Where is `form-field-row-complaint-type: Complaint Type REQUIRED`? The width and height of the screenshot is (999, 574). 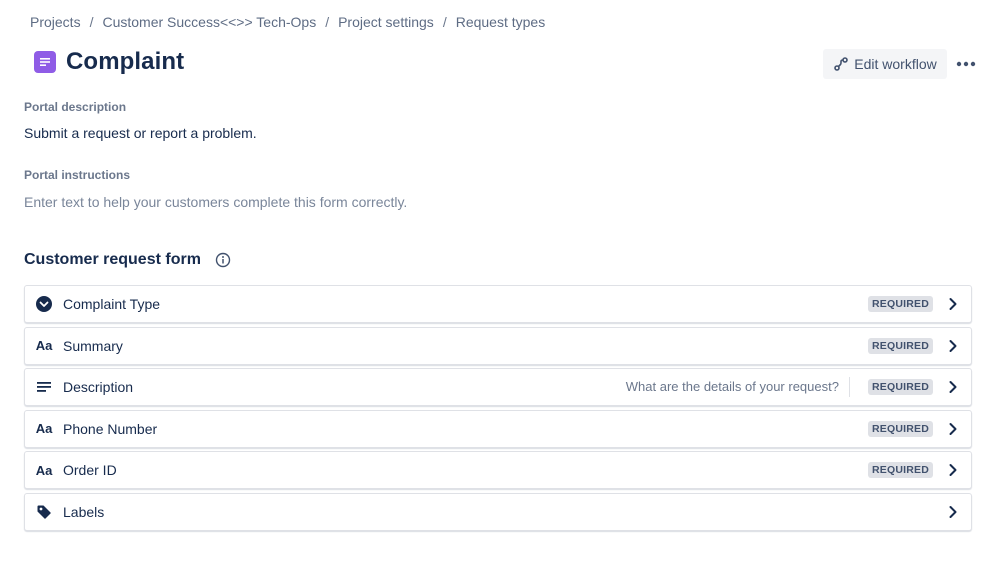
form-field-row-complaint-type: Complaint Type REQUIRED is located at coordinates (498, 304).